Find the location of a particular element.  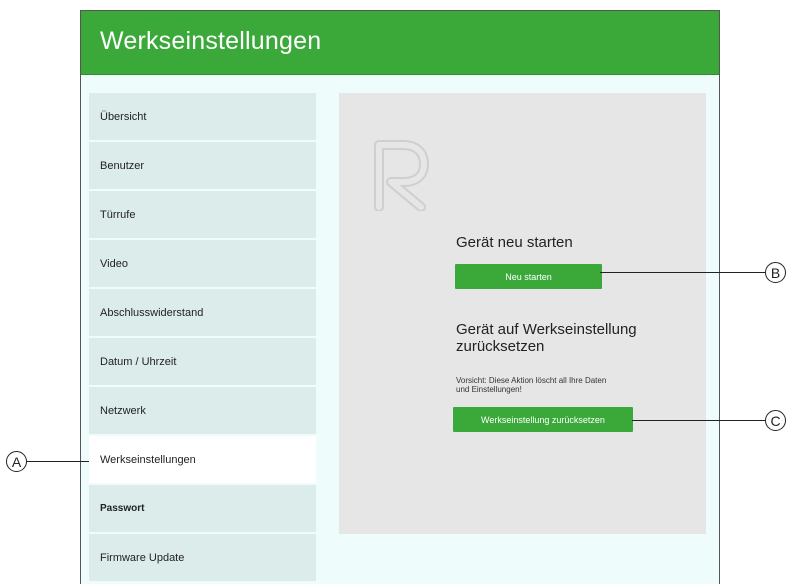

callout-a-line is located at coordinates (58, 461).